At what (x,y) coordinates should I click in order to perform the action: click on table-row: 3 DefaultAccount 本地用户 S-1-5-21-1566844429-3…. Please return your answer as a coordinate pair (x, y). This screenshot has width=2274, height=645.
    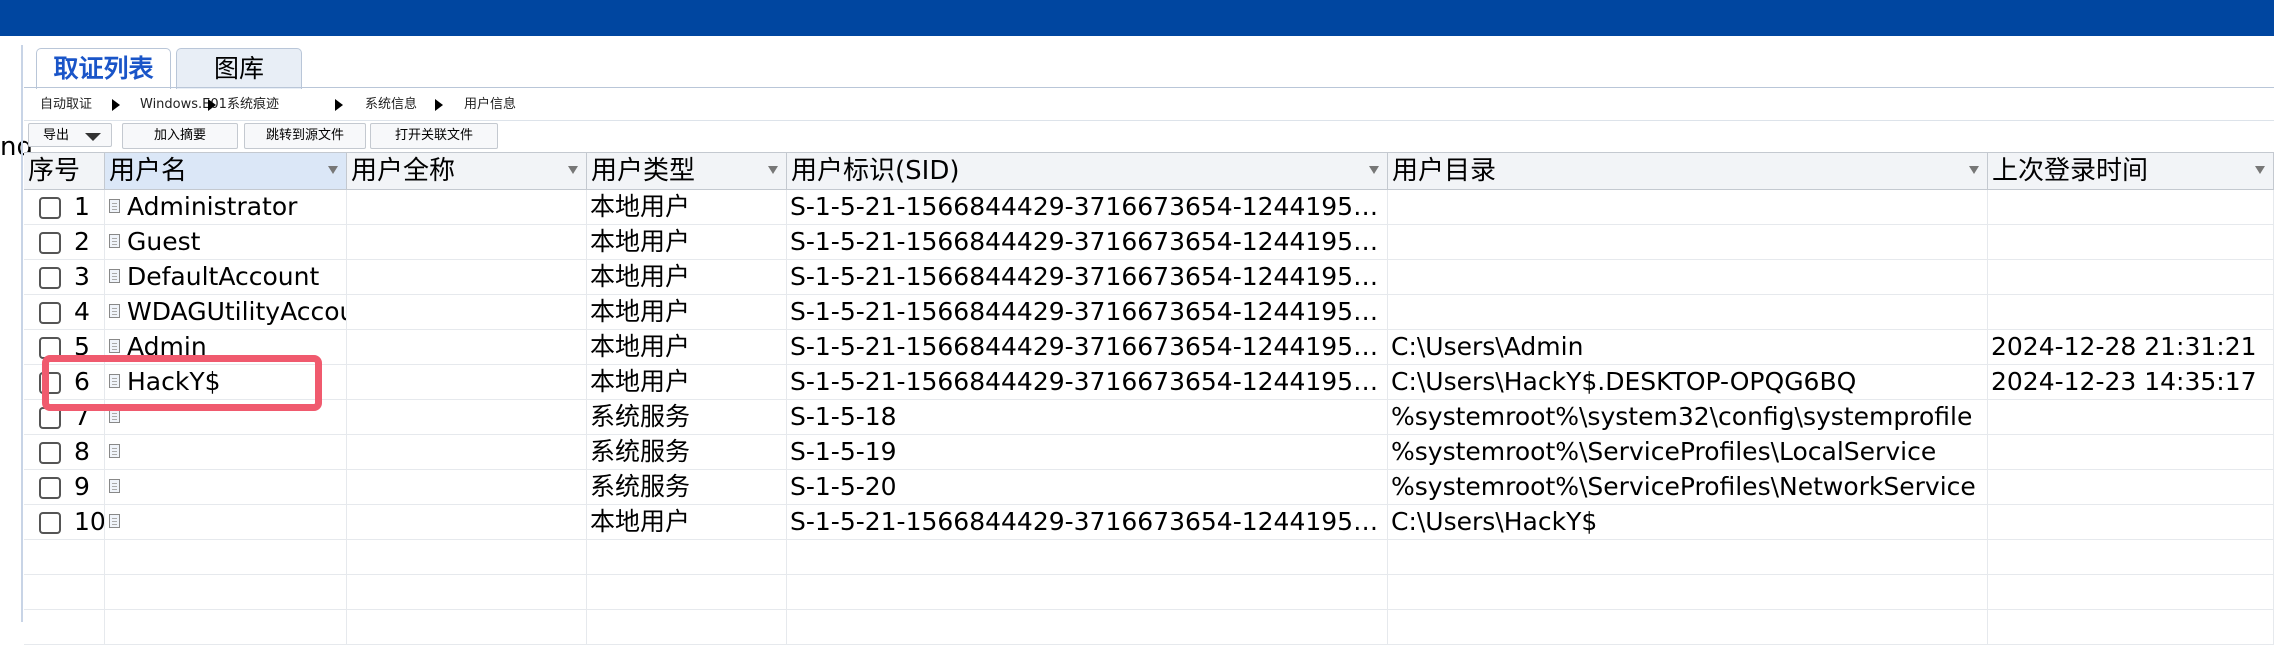
    Looking at the image, I should click on (1149, 277).